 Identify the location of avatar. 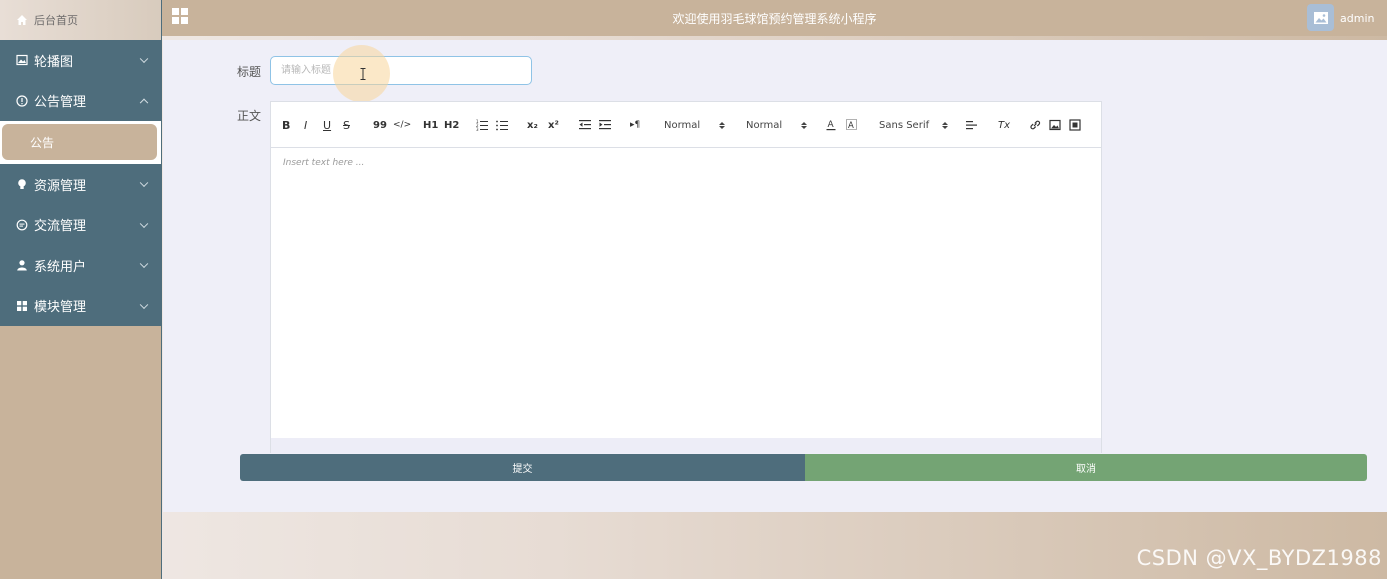
(1320, 17).